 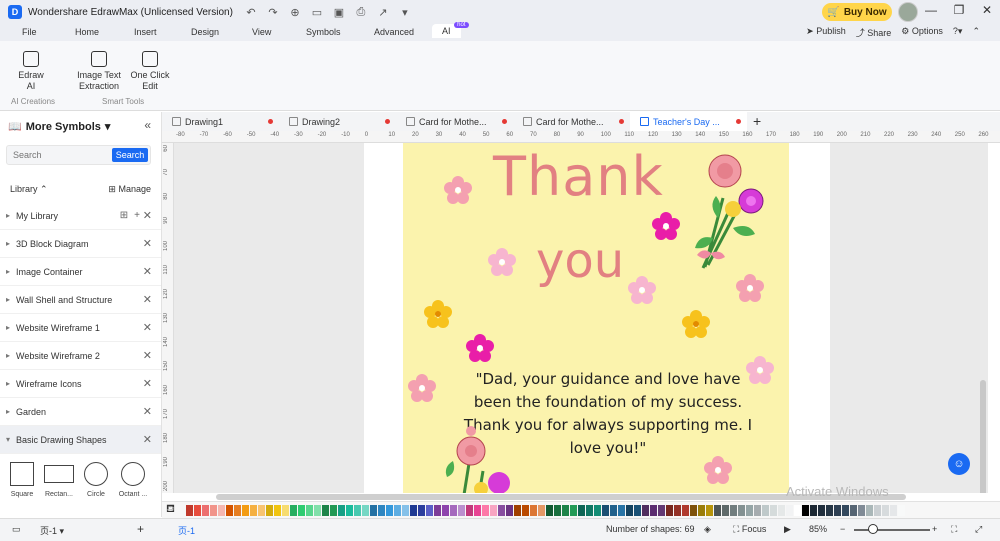 What do you see at coordinates (145, 32) in the screenshot?
I see `menu-insert: Insert` at bounding box center [145, 32].